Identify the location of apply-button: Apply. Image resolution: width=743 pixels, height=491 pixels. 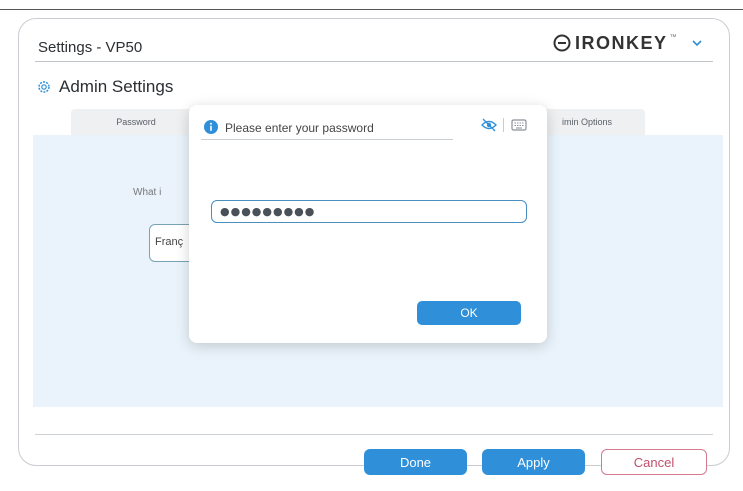
(533, 462).